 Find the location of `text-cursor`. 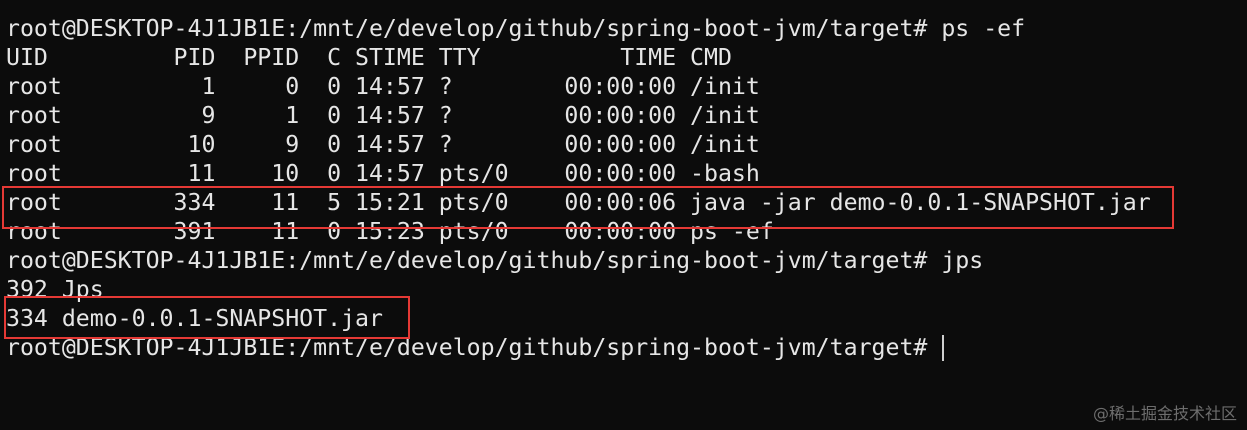

text-cursor is located at coordinates (943, 348).